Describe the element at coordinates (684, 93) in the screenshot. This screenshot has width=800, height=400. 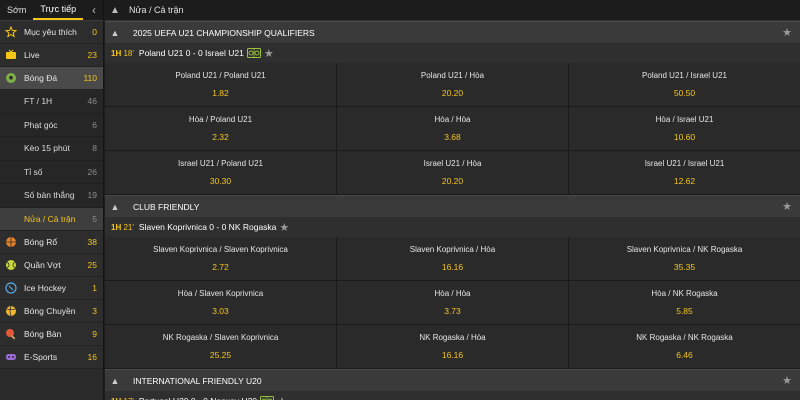
I see `odds-value: 50.50` at that location.